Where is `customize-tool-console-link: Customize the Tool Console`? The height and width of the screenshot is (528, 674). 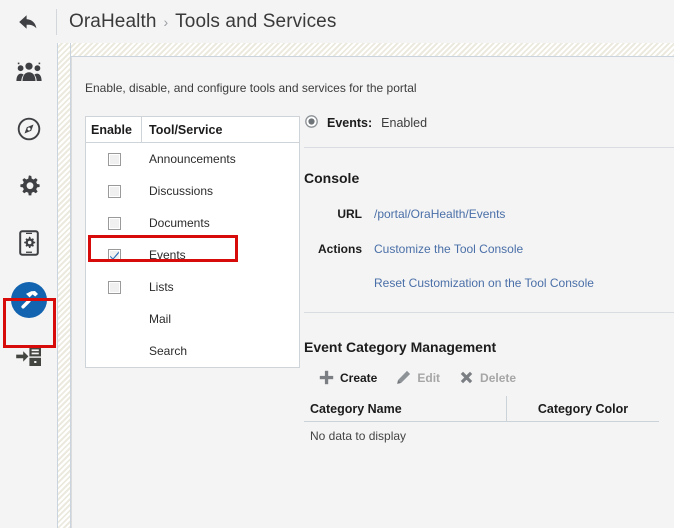
customize-tool-console-link: Customize the Tool Console is located at coordinates (448, 249).